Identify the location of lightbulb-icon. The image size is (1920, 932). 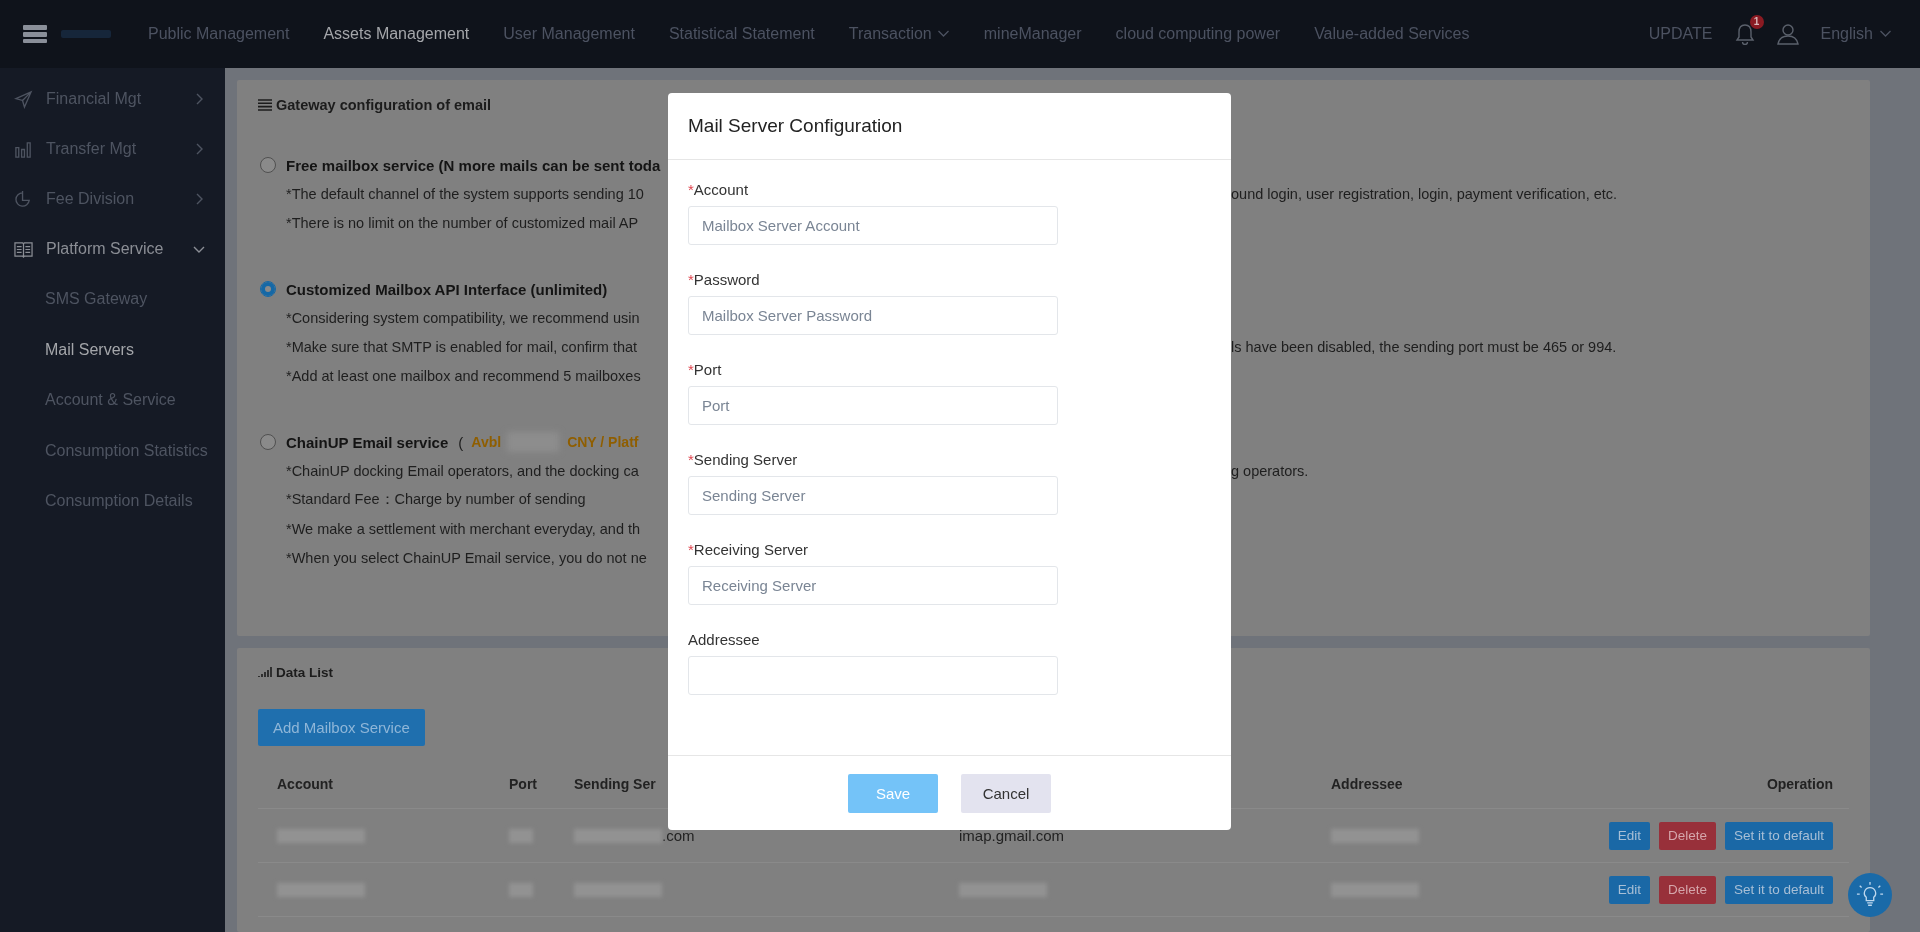
(1870, 895).